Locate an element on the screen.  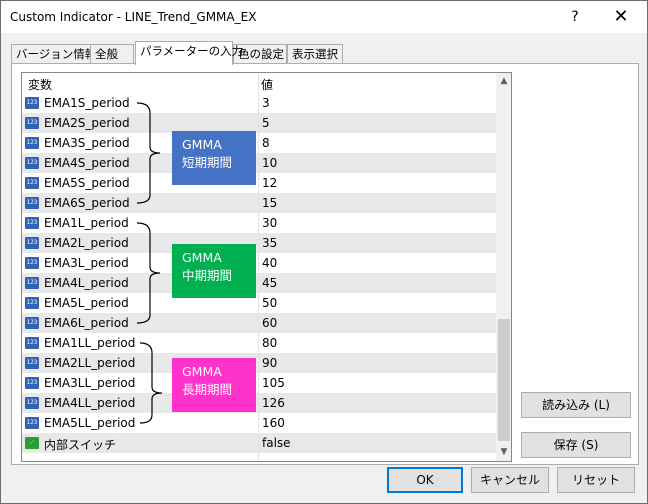
table-row: 123 EMA5LL_period 160 is located at coordinates (259, 423).